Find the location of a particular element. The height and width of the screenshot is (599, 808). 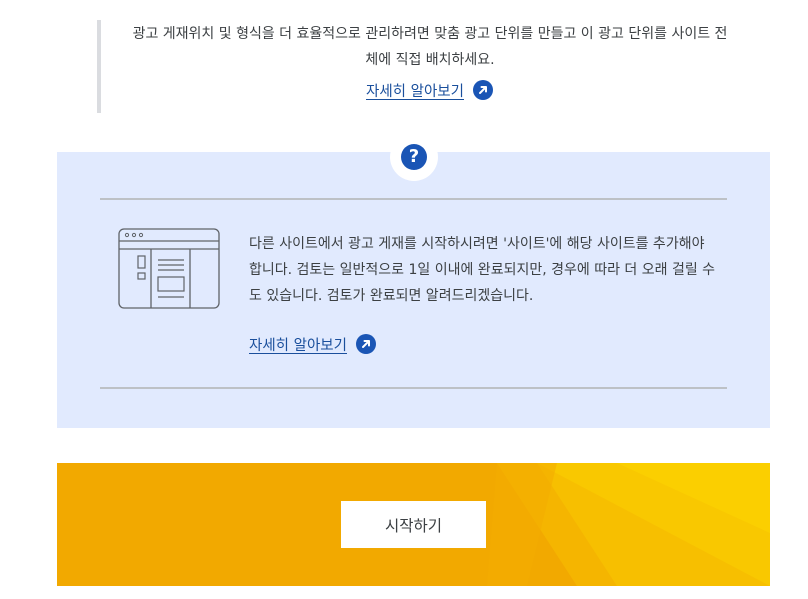

quote-bar is located at coordinates (99, 66).